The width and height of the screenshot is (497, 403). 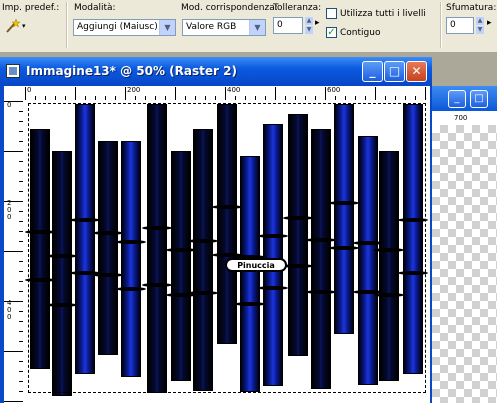 What do you see at coordinates (134, 90) in the screenshot?
I see `ruler-label: 200` at bounding box center [134, 90].